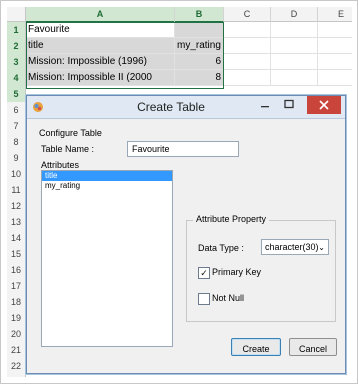 Image resolution: width=358 pixels, height=384 pixels. Describe the element at coordinates (16, 286) in the screenshot. I see `row-header-17: 17` at that location.